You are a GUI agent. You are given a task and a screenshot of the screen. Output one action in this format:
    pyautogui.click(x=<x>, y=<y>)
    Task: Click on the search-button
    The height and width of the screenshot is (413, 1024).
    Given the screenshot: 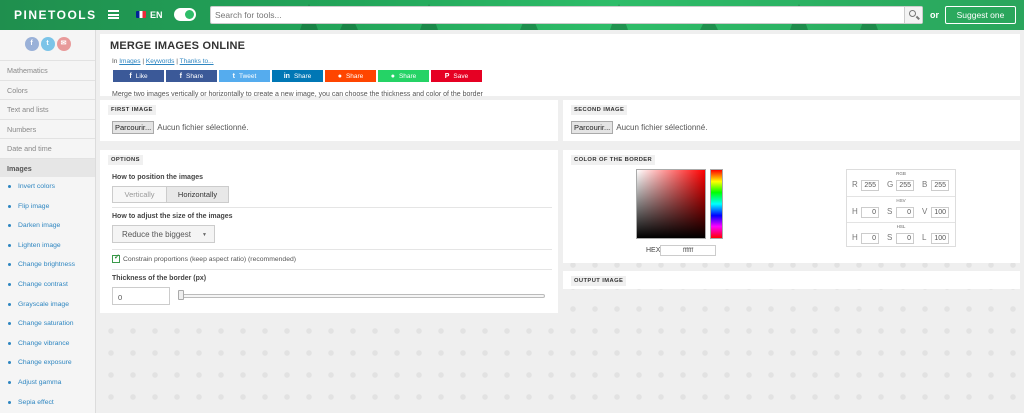 What is the action you would take?
    pyautogui.click(x=913, y=15)
    